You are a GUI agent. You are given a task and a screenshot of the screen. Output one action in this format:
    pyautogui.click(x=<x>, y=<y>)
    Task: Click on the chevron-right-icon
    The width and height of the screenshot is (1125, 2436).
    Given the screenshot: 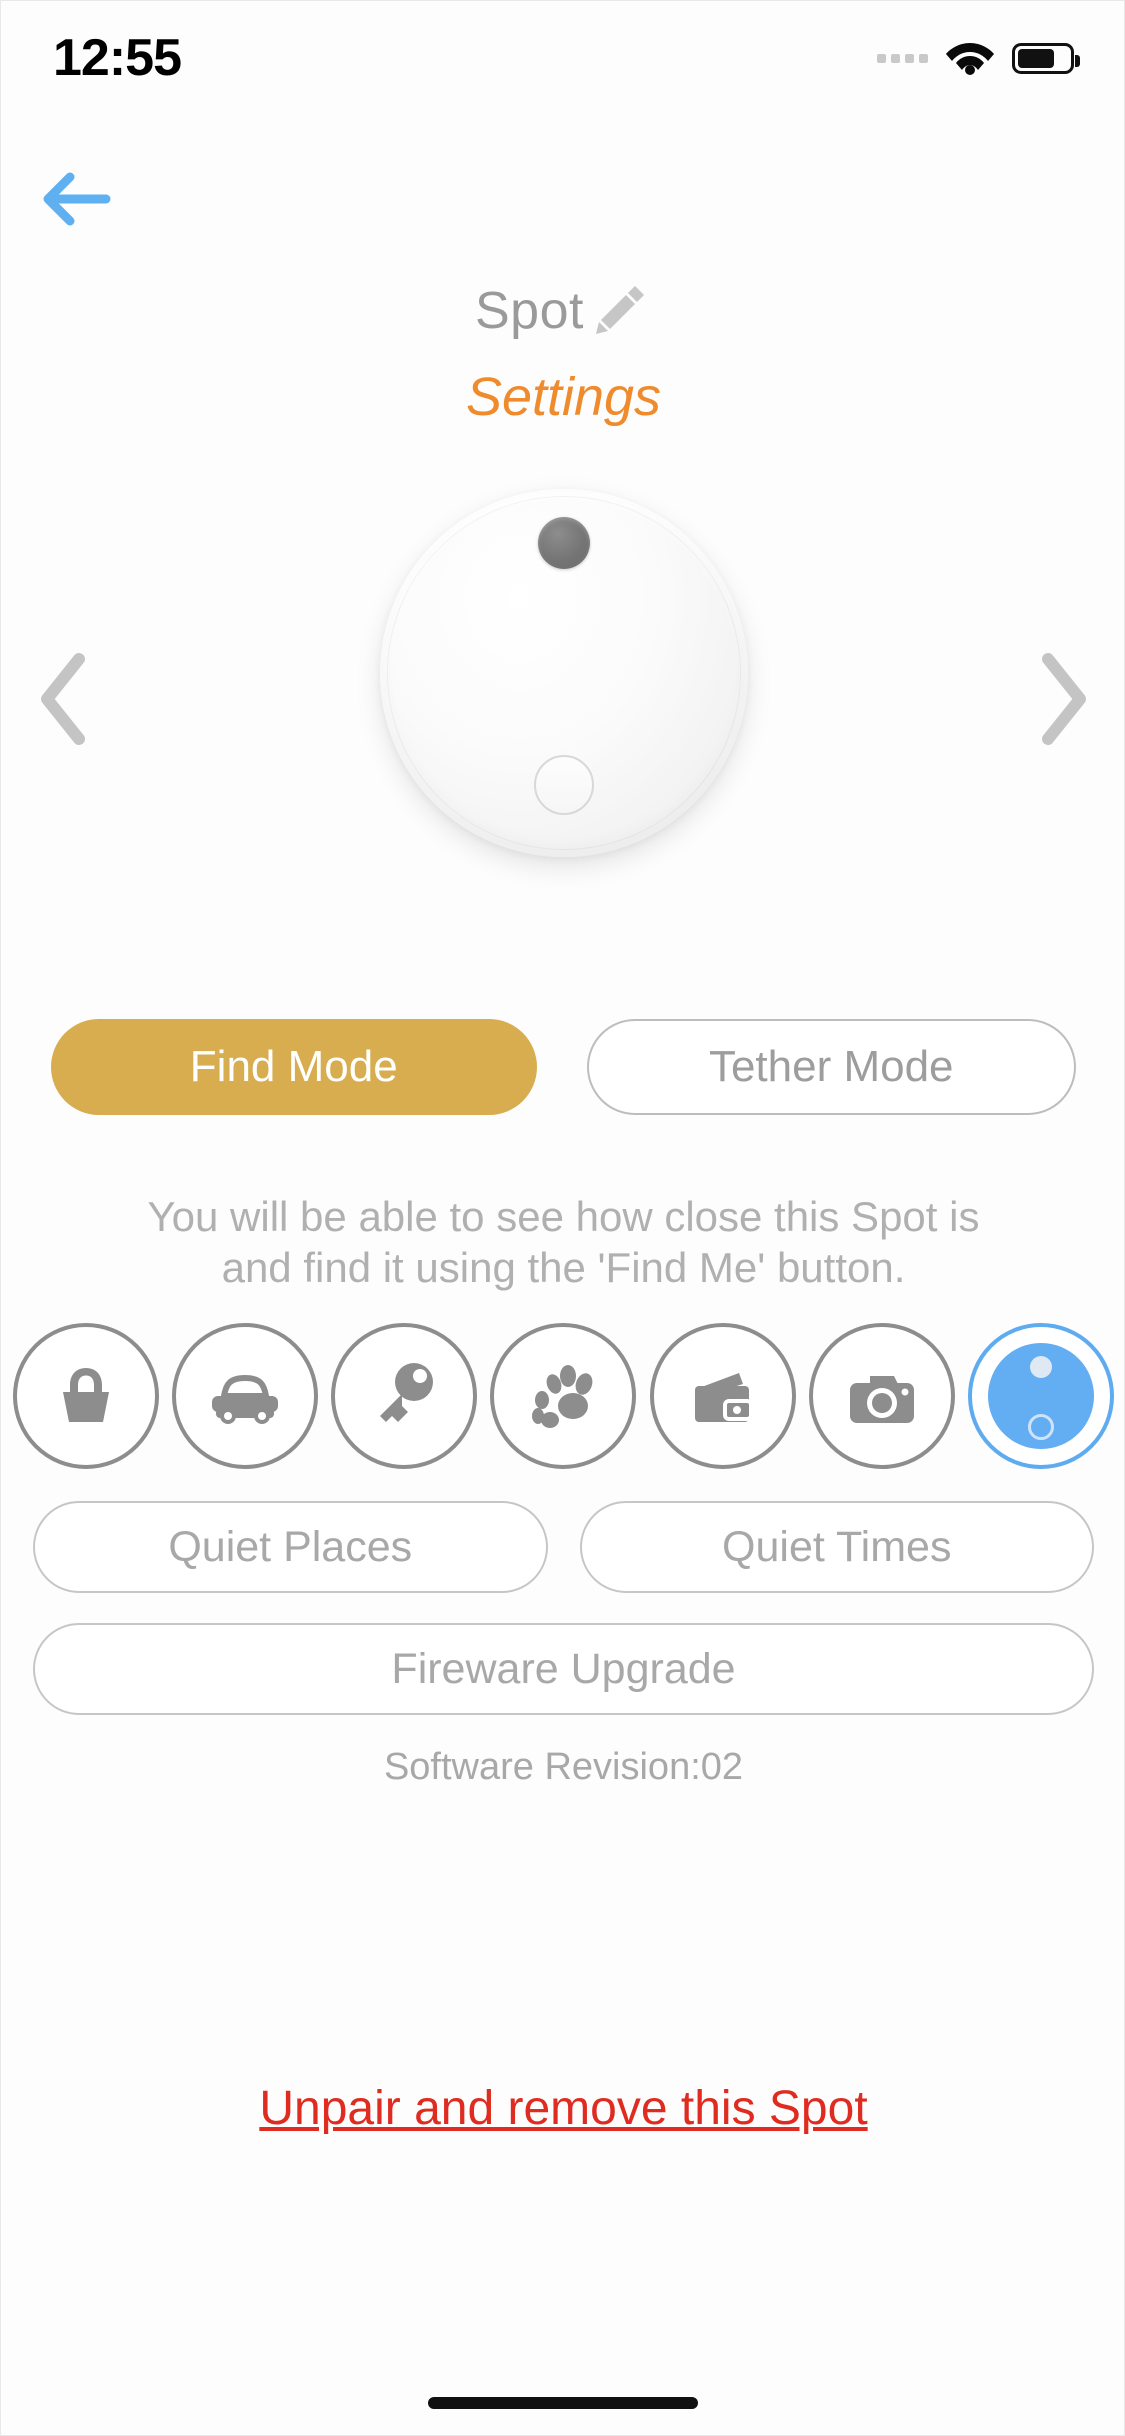 What is the action you would take?
    pyautogui.click(x=1061, y=701)
    